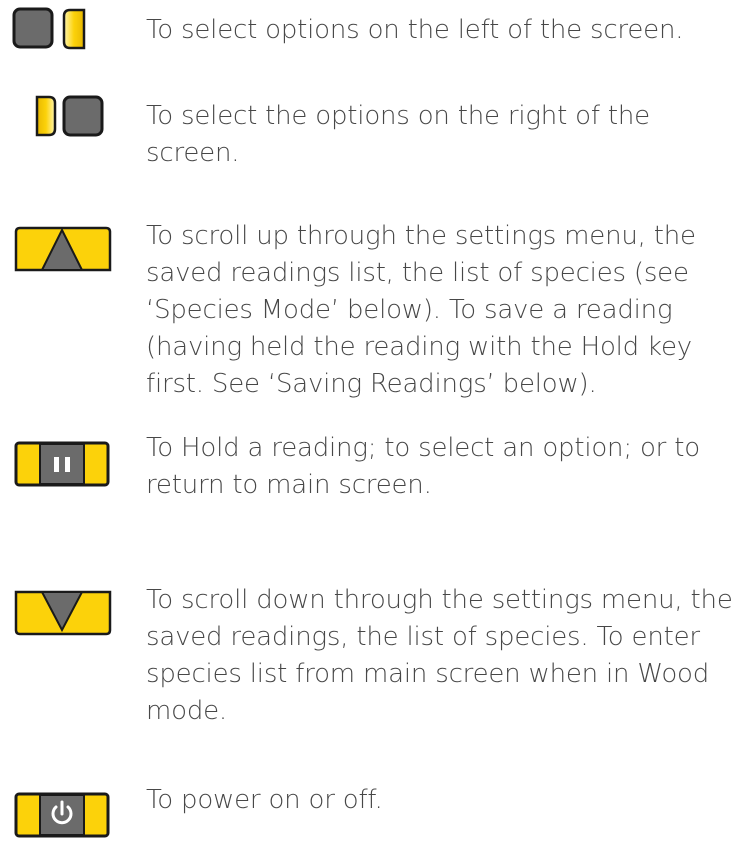 The height and width of the screenshot is (846, 751). Describe the element at coordinates (60, 120) in the screenshot. I see `right-soft-key-icon` at that location.